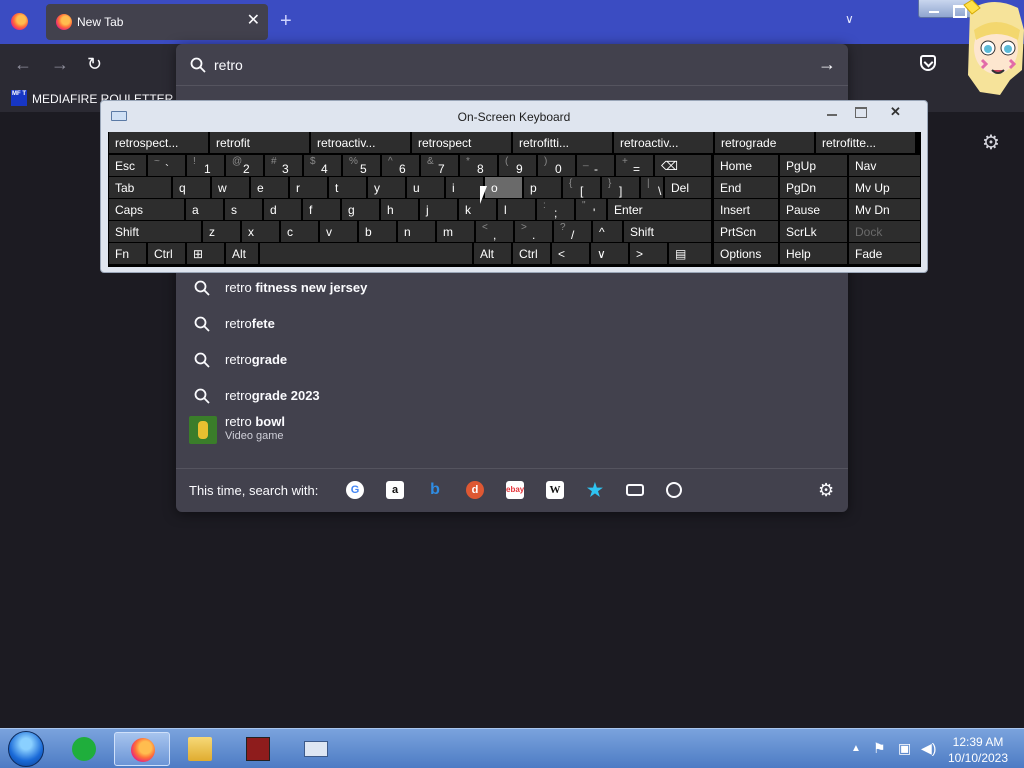 The height and width of the screenshot is (768, 1024). What do you see at coordinates (166, 165) in the screenshot?
I see `osk-key: ~ `` at bounding box center [166, 165].